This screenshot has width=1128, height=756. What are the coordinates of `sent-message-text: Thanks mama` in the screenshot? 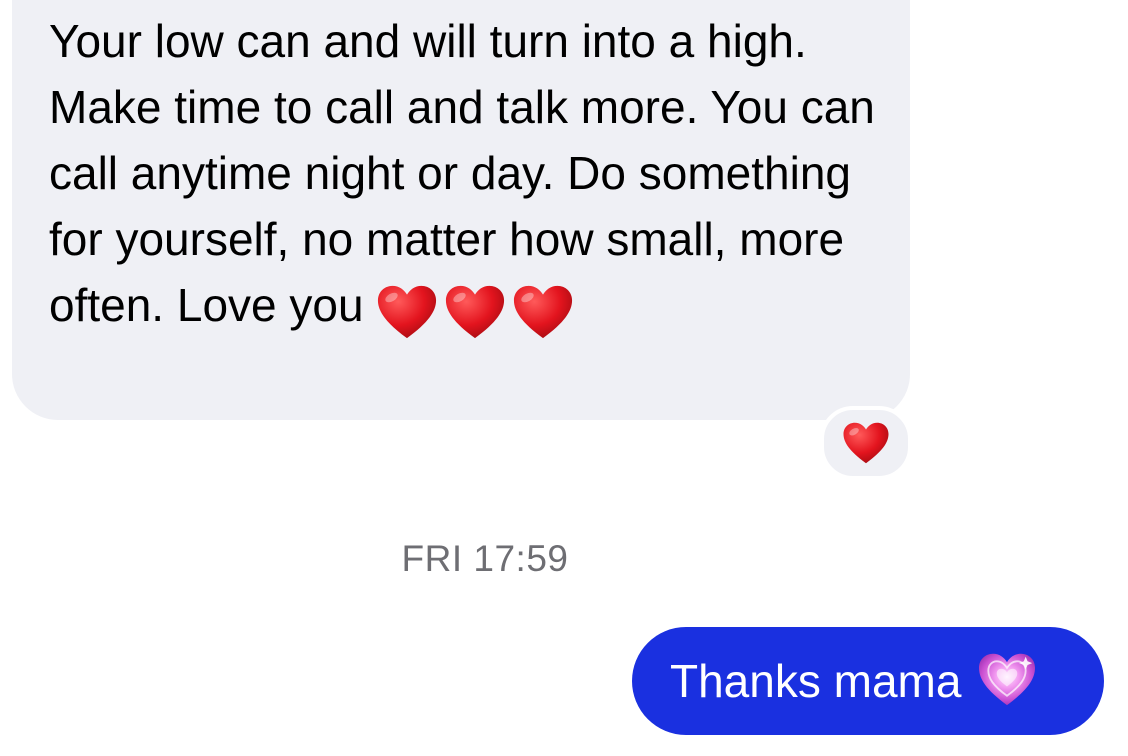 It's located at (816, 681).